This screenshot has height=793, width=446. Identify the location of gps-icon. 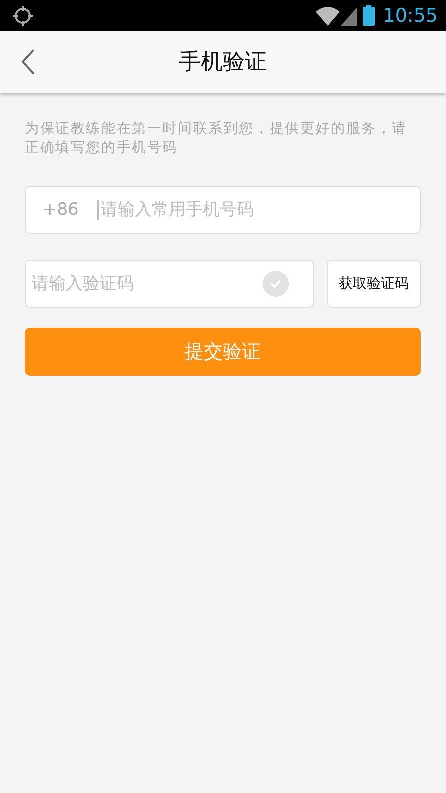
(23, 15).